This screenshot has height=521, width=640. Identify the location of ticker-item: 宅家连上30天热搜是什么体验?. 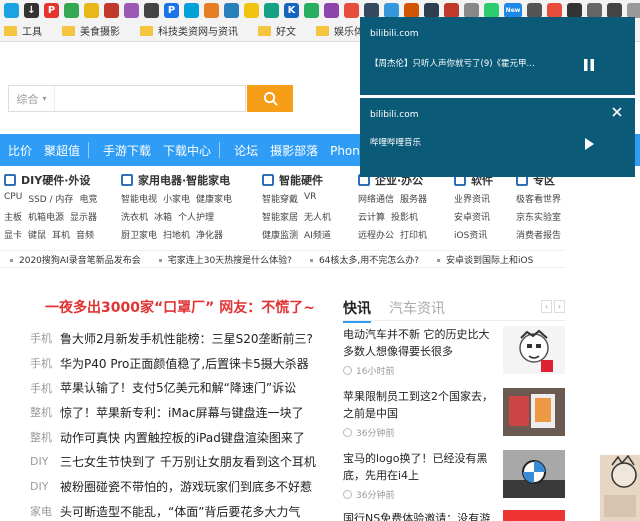
(225, 259).